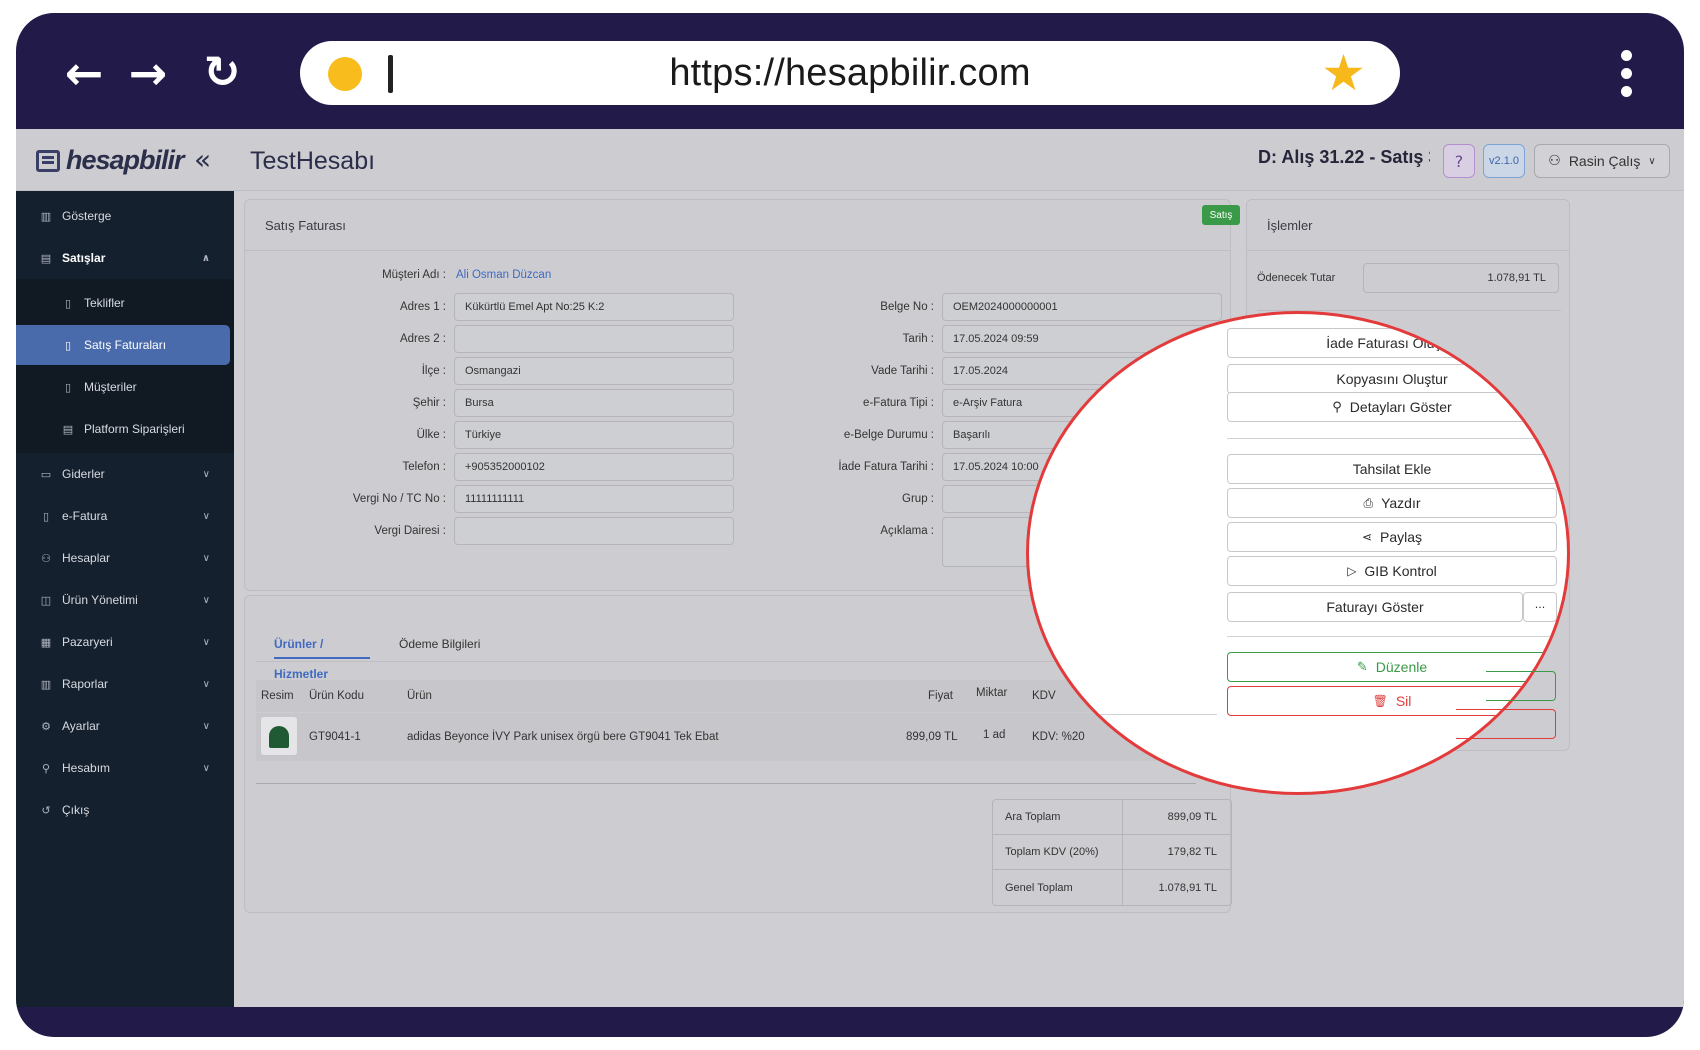 The height and width of the screenshot is (1050, 1700). I want to click on sidebar-item-label: Hesaplar, so click(86, 558).